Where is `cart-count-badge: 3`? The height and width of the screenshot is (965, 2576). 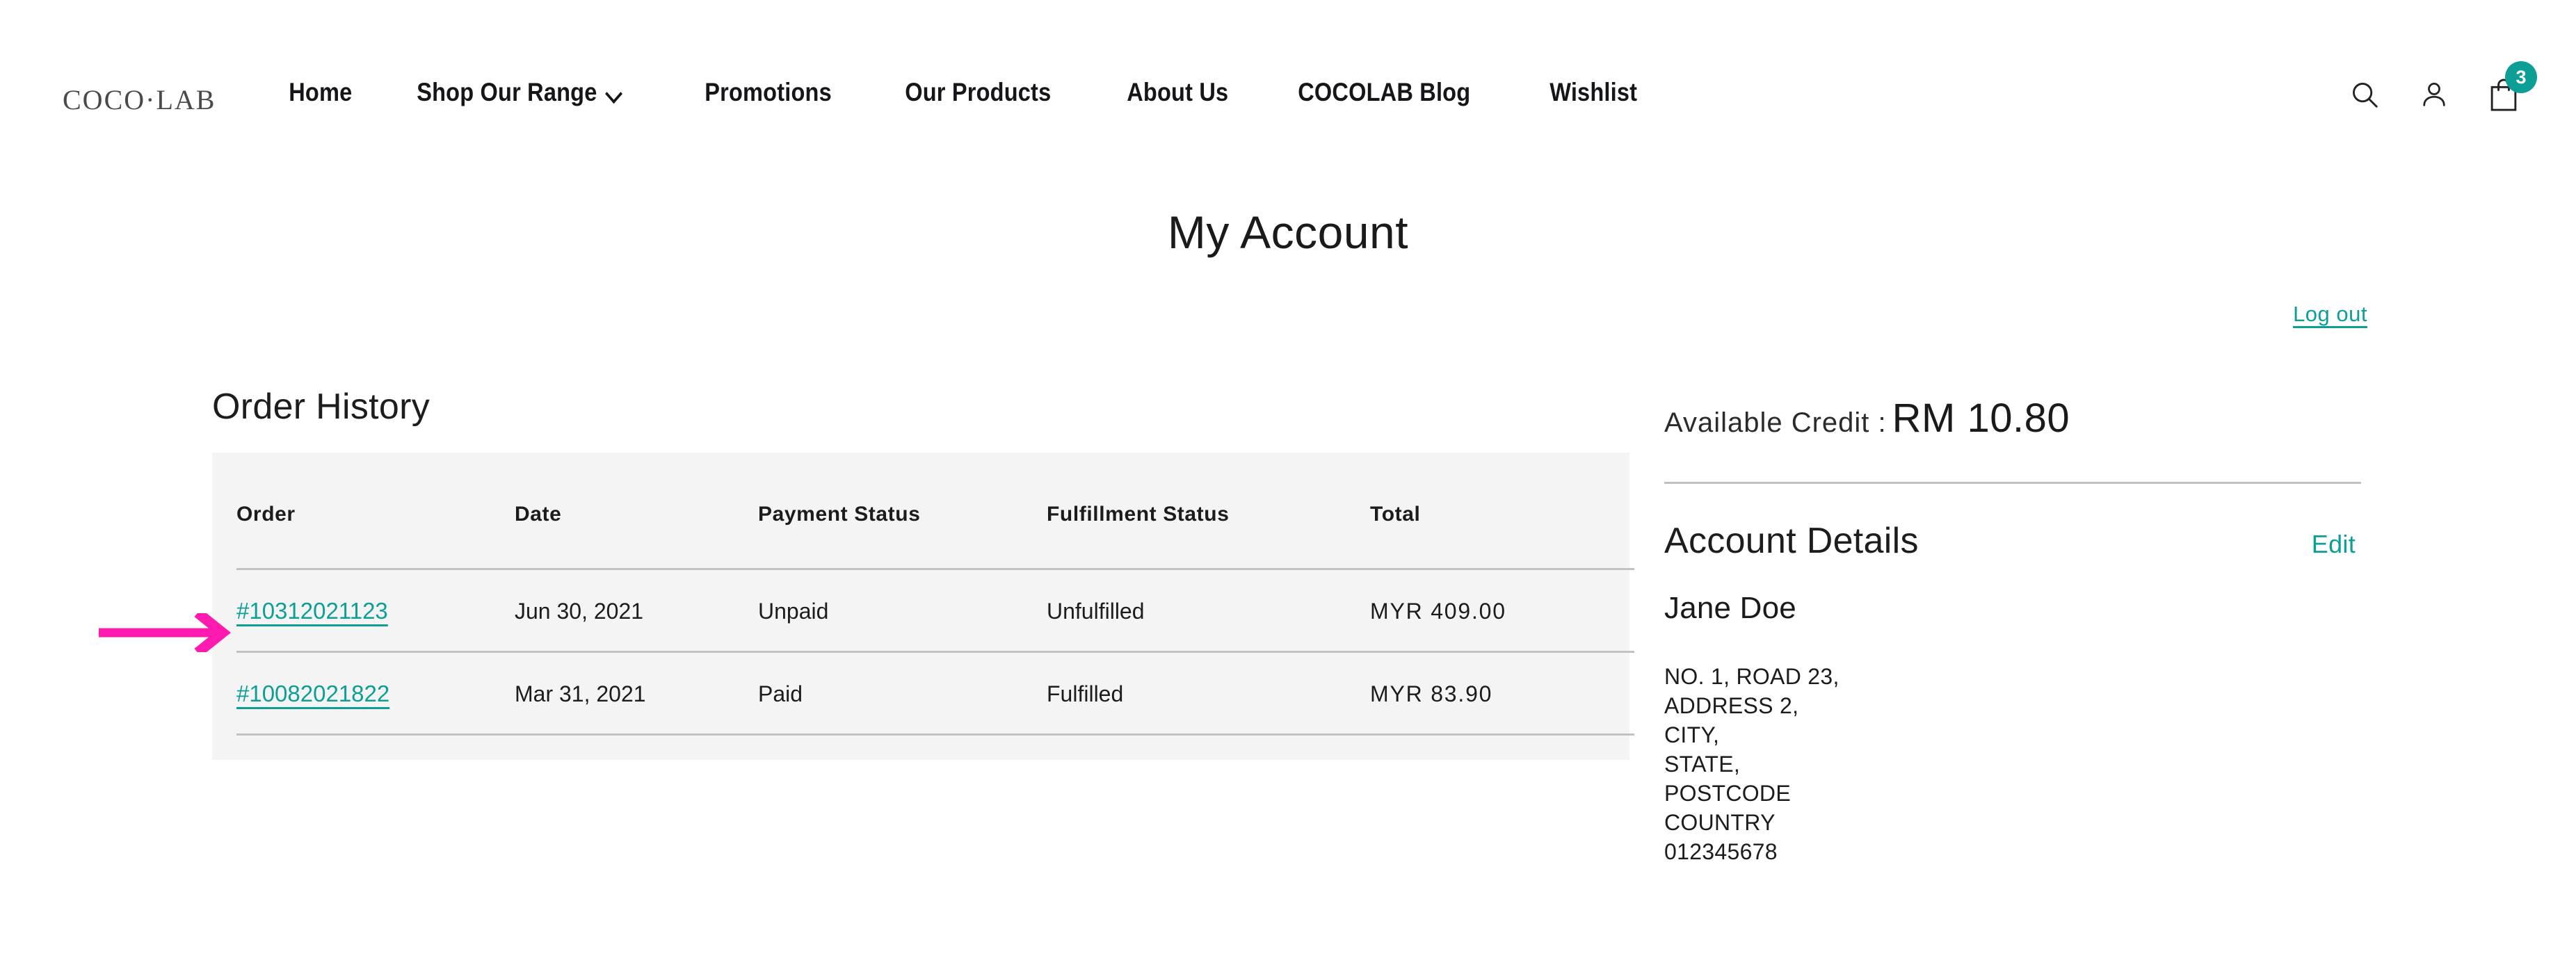 cart-count-badge: 3 is located at coordinates (2521, 77).